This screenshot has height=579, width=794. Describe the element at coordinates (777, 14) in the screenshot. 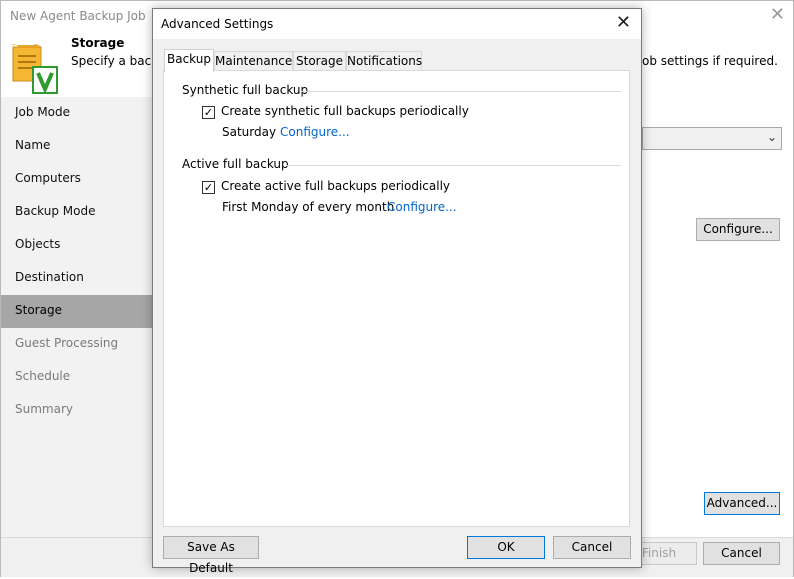

I see `wizard-close-icon: ✕` at that location.